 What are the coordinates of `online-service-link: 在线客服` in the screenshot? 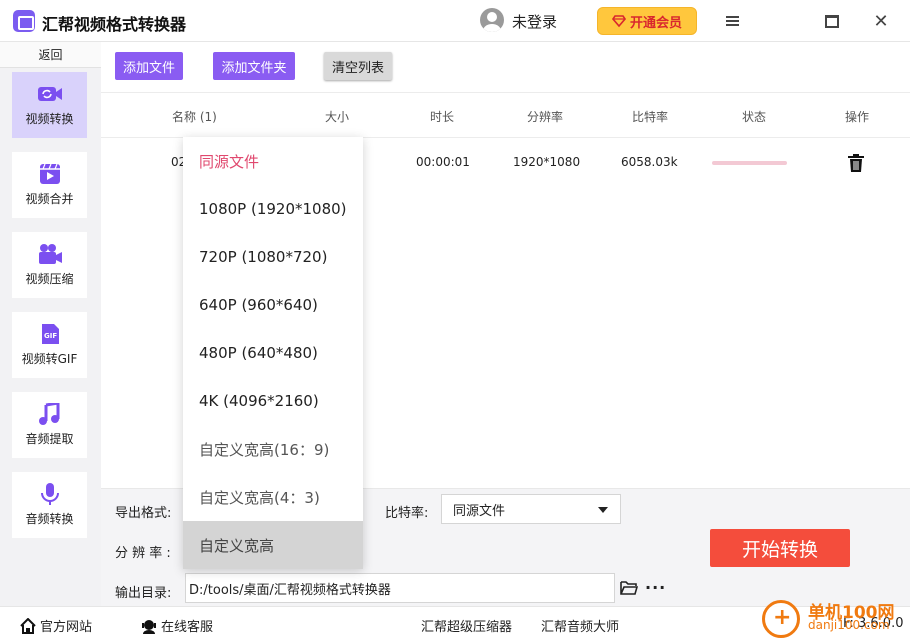 It's located at (177, 625).